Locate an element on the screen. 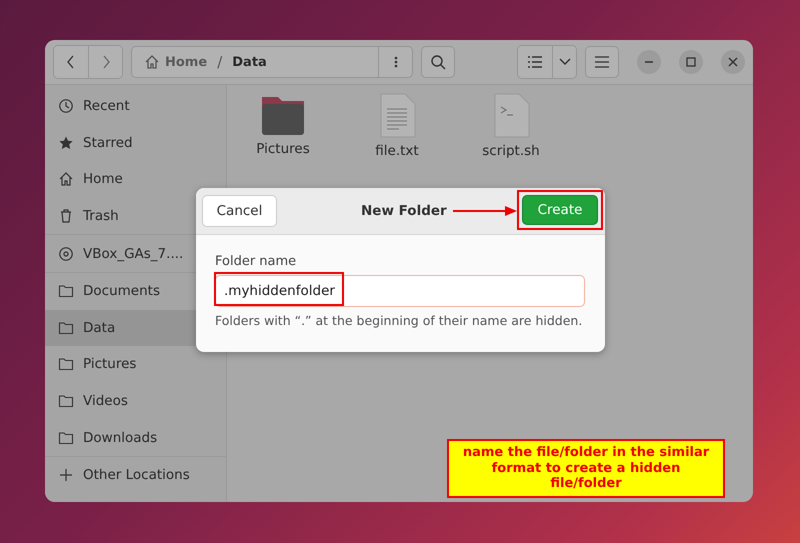  search-button is located at coordinates (438, 62).